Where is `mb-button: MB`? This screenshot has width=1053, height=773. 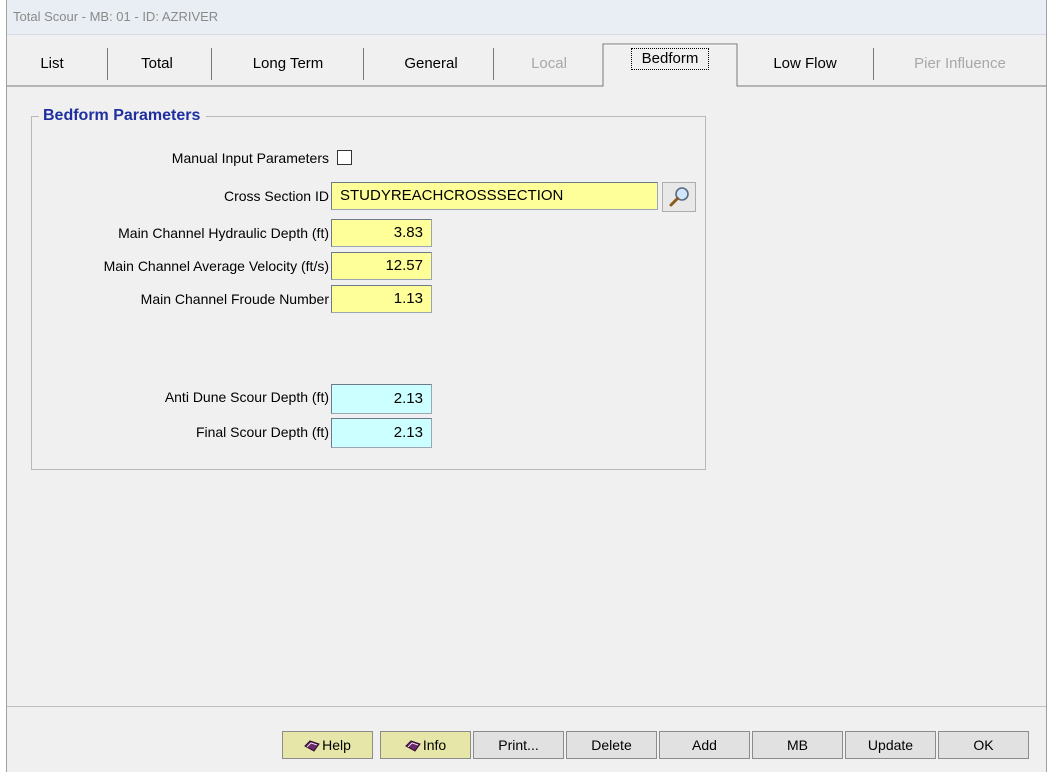 mb-button: MB is located at coordinates (797, 745).